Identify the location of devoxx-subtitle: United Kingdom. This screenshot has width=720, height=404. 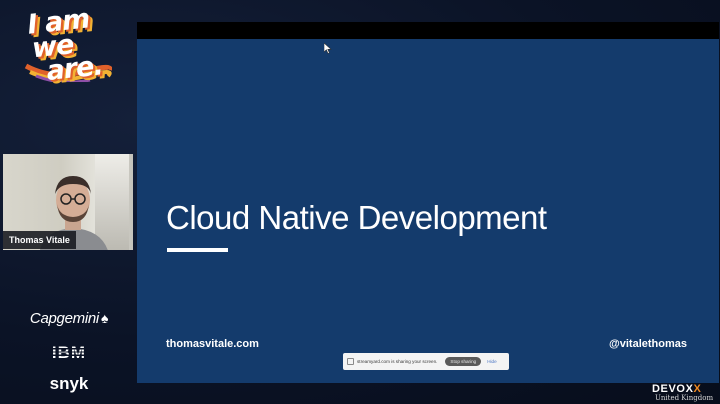
(684, 398).